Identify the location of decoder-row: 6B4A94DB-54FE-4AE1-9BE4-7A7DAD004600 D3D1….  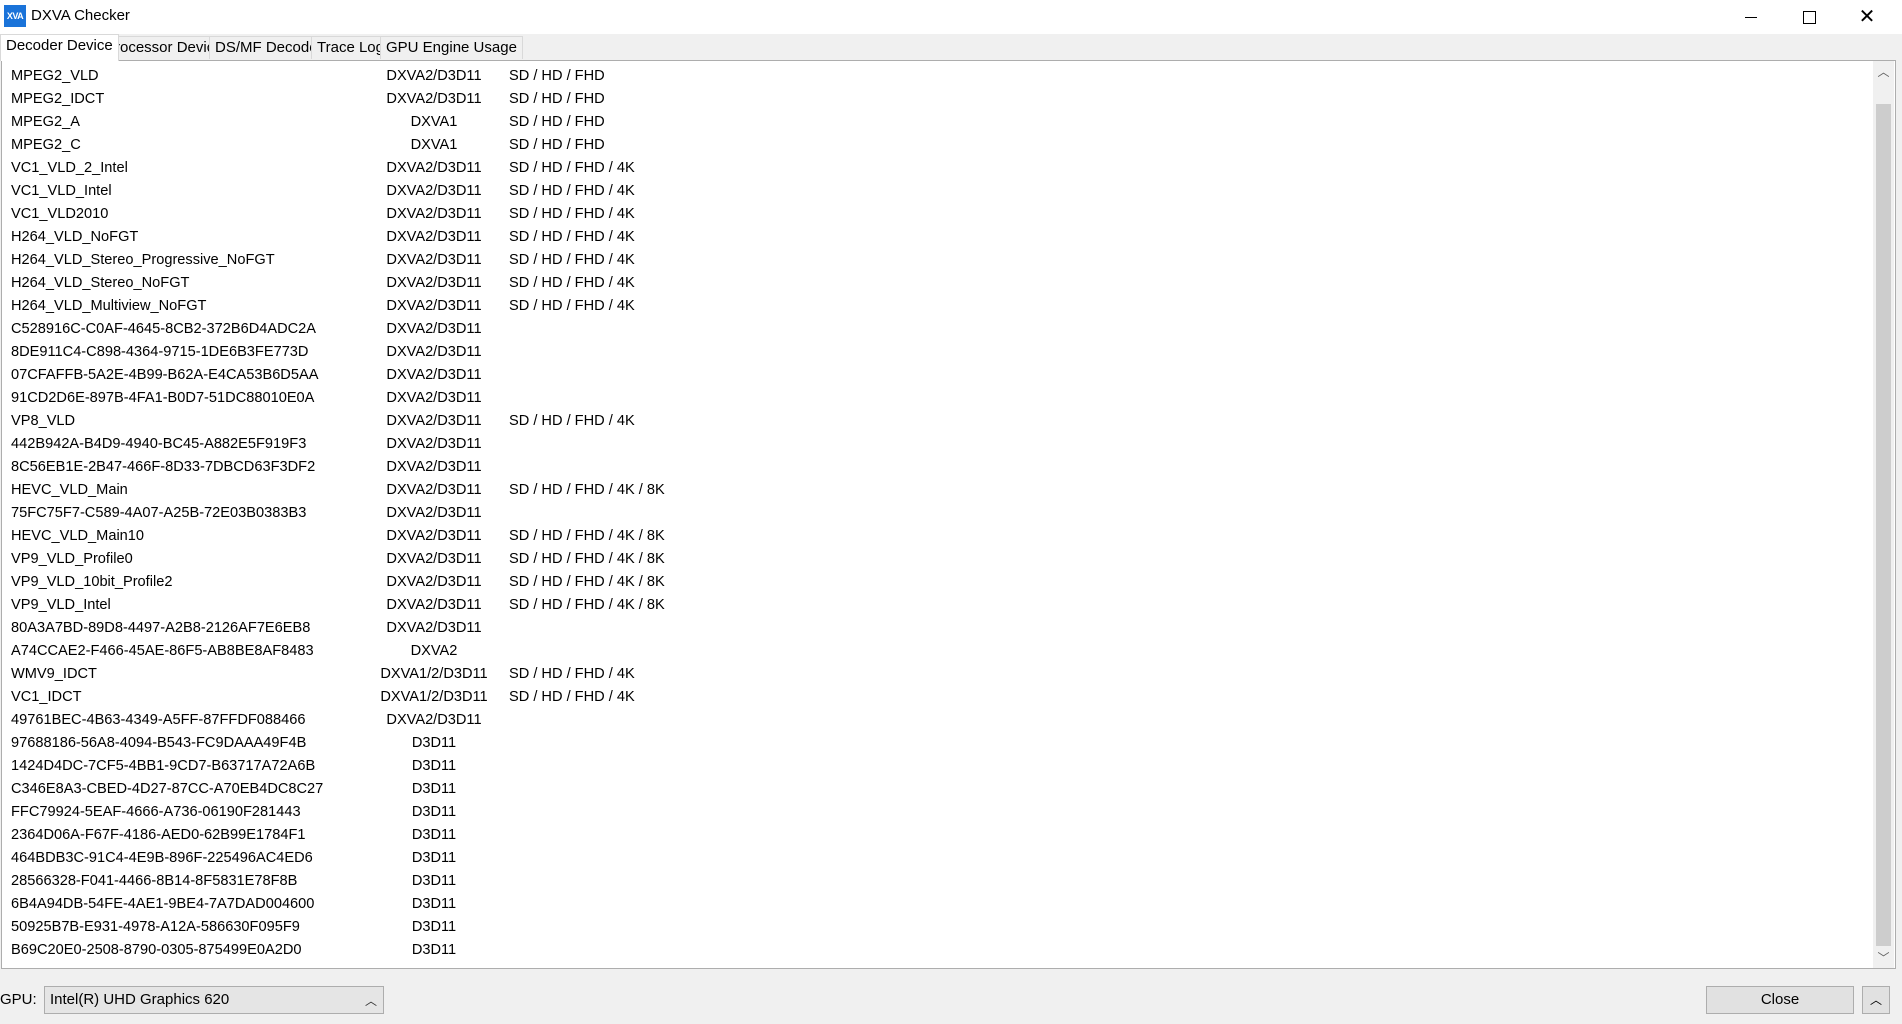
(932, 904).